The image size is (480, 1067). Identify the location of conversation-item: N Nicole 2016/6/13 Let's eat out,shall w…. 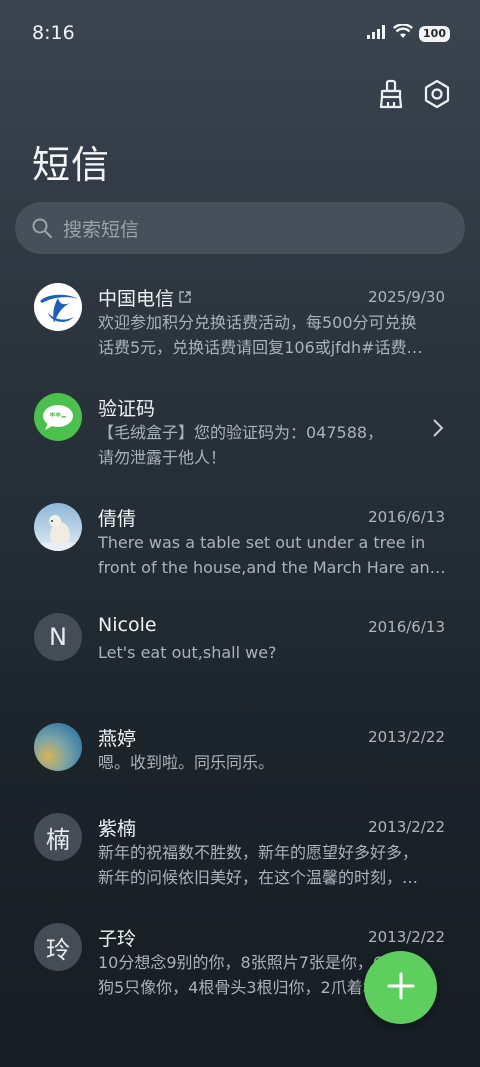
(240, 655).